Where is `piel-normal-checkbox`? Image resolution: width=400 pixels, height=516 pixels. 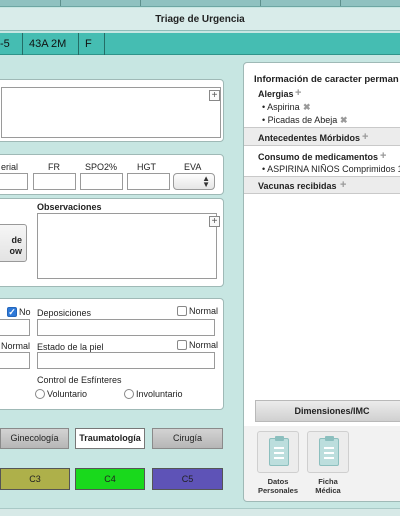 piel-normal-checkbox is located at coordinates (182, 345).